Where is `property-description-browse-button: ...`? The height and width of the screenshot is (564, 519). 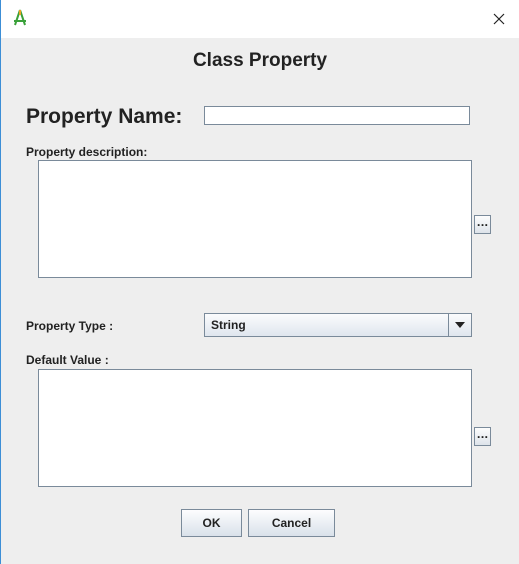
property-description-browse-button: ... is located at coordinates (482, 224).